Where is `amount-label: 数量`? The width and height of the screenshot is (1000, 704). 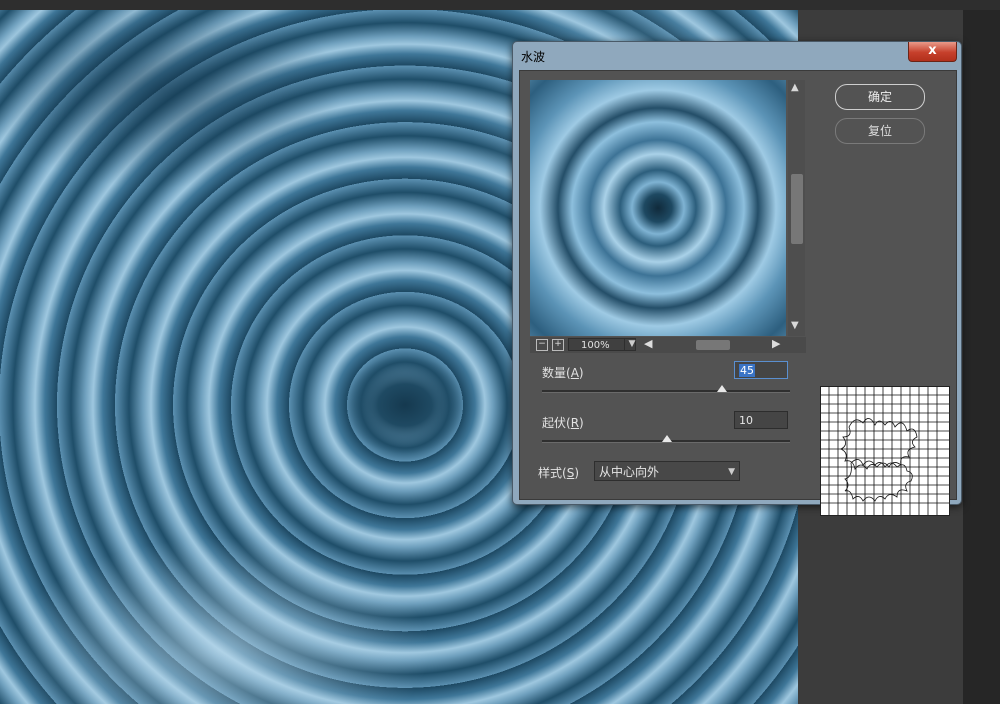 amount-label: 数量 is located at coordinates (554, 373).